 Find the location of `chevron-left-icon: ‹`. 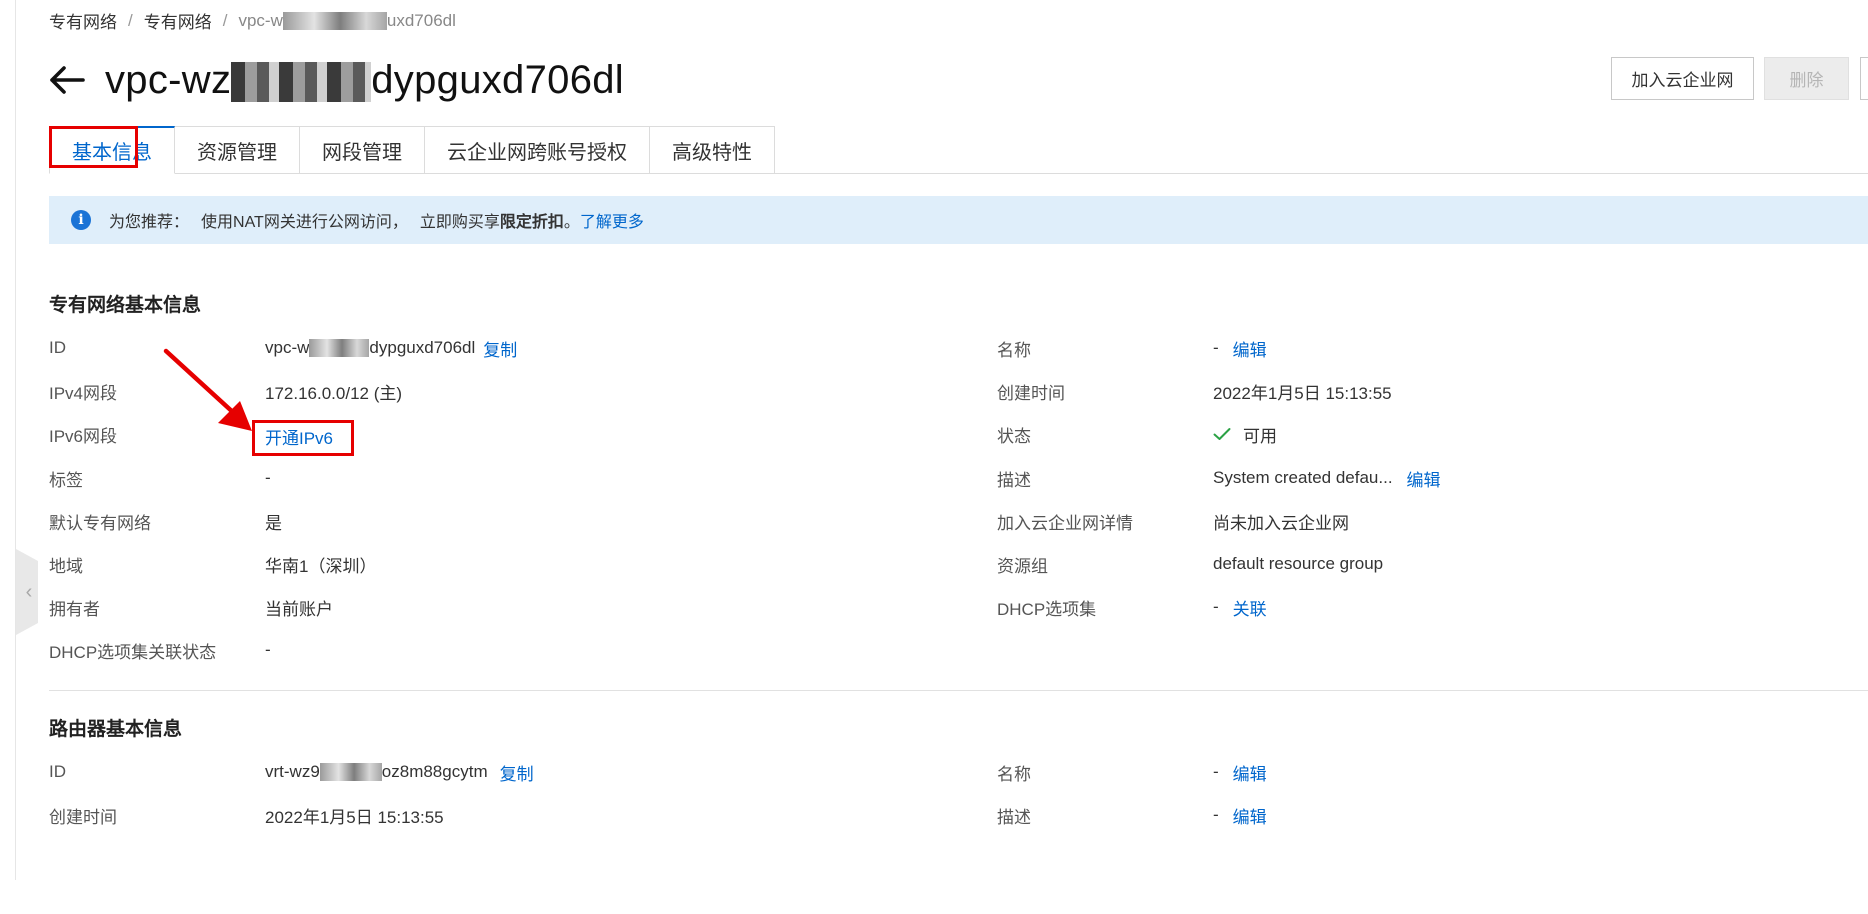

chevron-left-icon: ‹ is located at coordinates (29, 591).